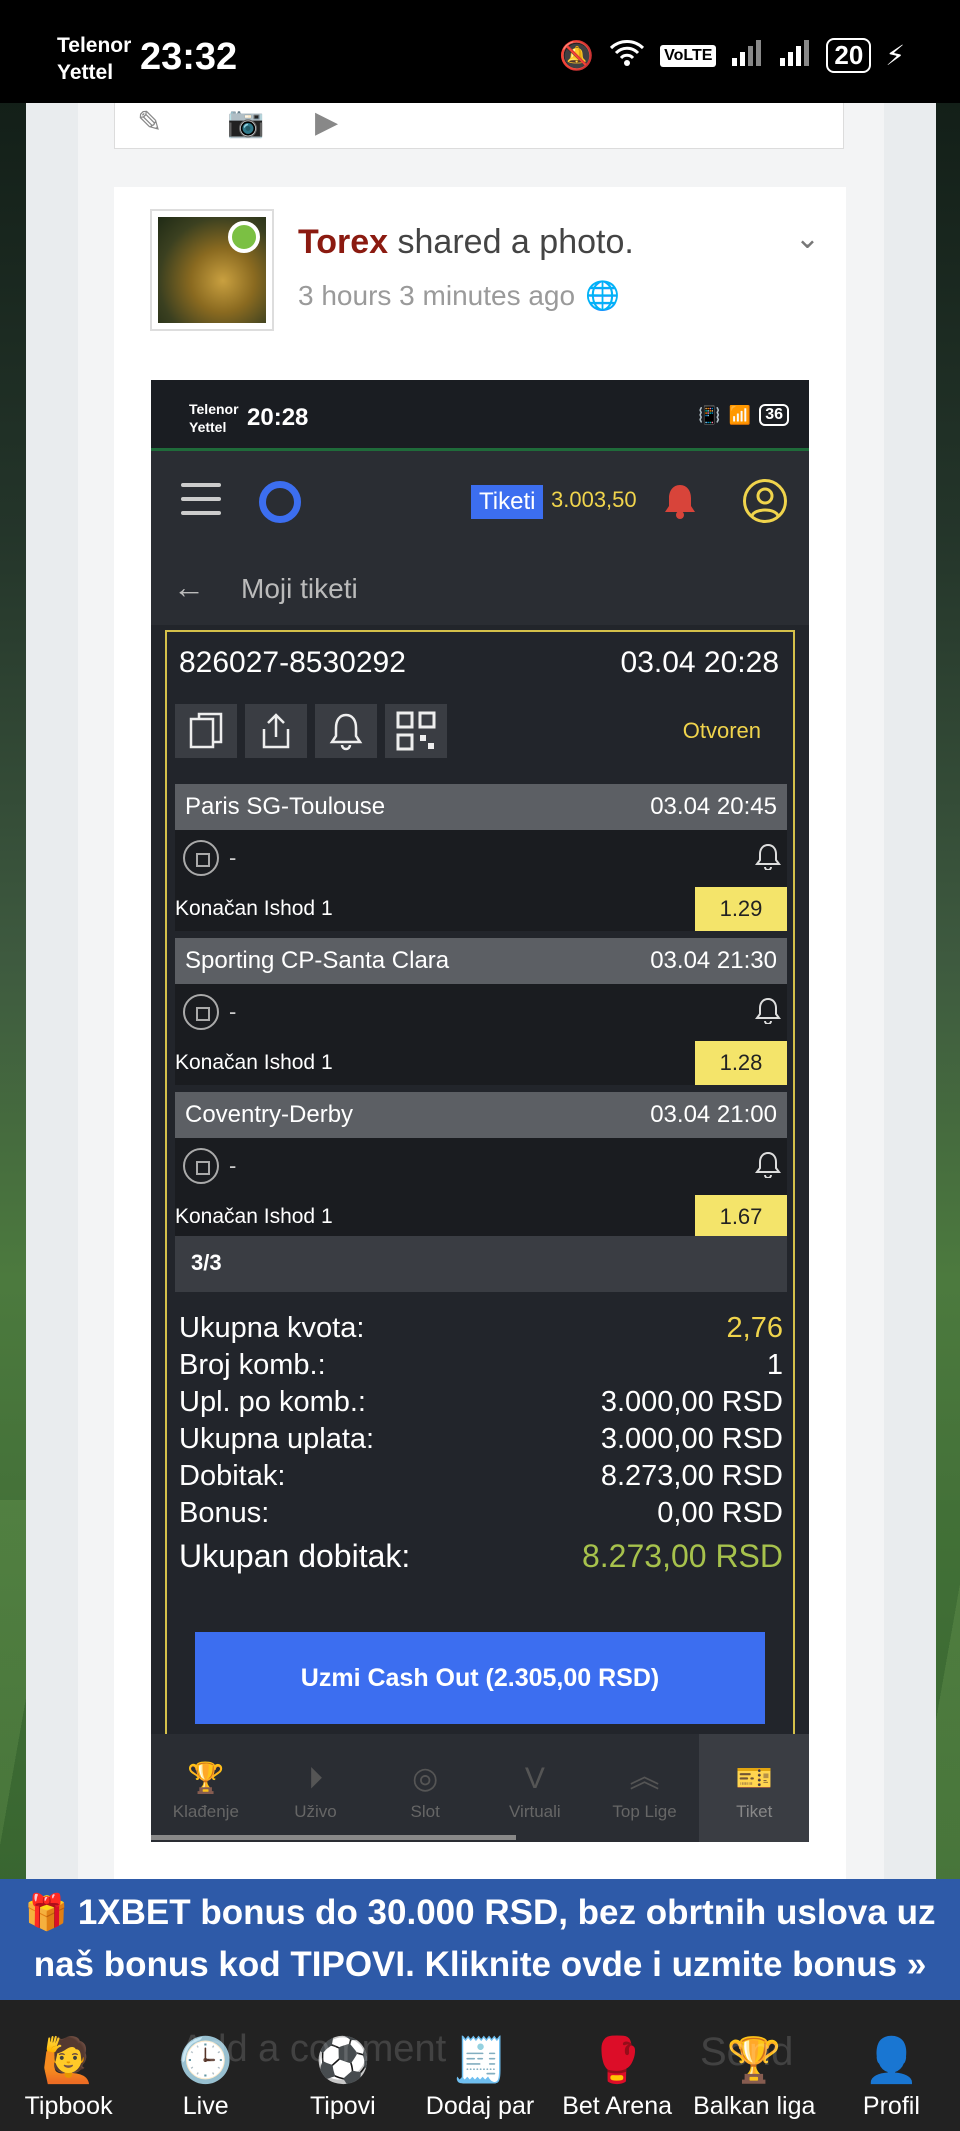 This screenshot has width=960, height=2131. Describe the element at coordinates (741, 908) in the screenshot. I see `match-odd: 1.29` at that location.